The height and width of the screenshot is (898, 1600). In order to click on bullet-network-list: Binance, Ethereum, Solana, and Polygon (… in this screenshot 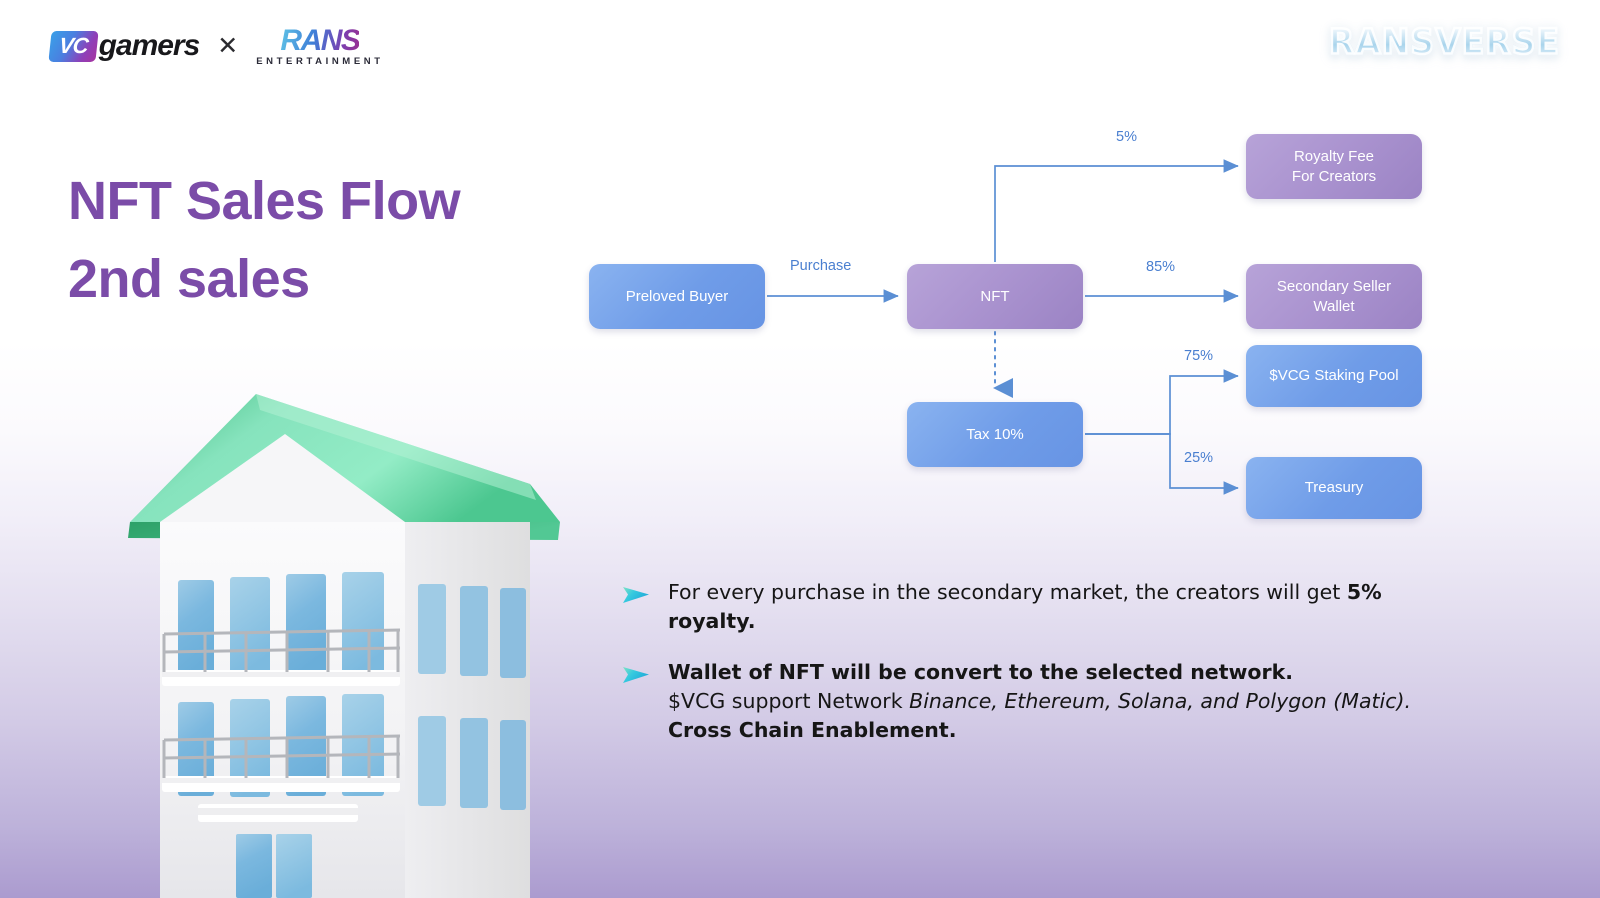, I will do `click(1160, 701)`.